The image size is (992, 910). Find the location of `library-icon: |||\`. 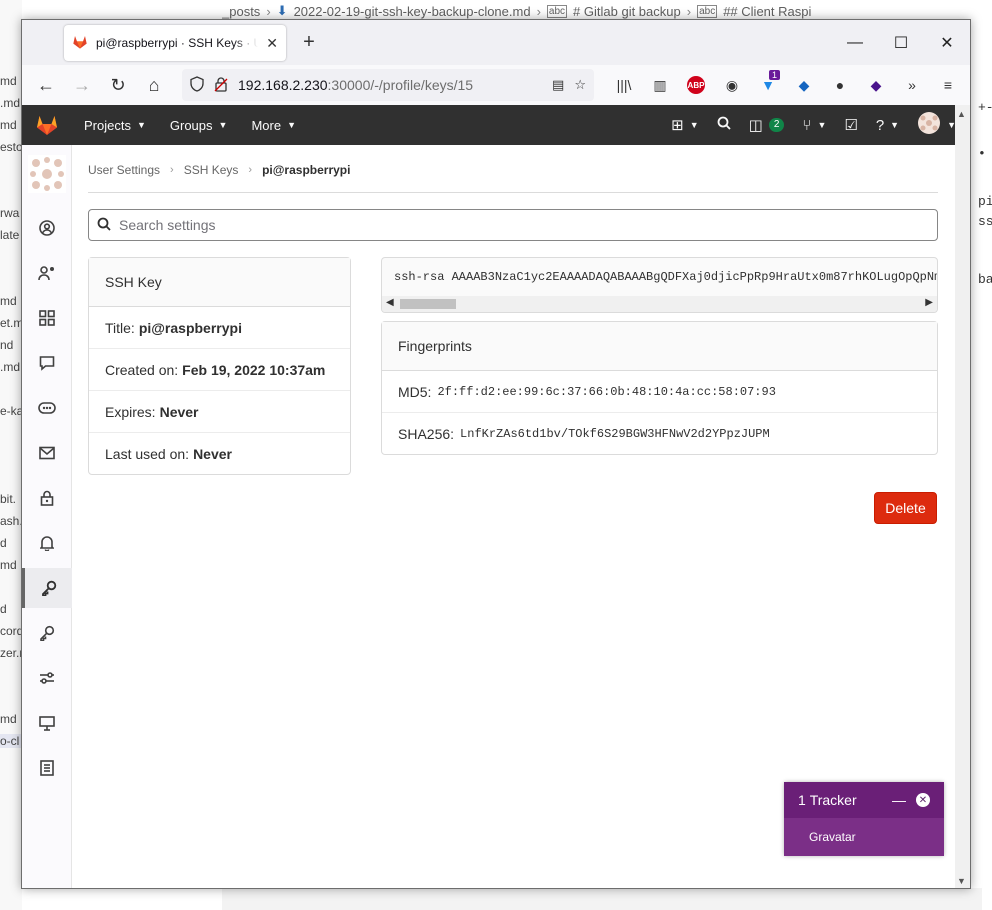

library-icon: |||\ is located at coordinates (624, 85).